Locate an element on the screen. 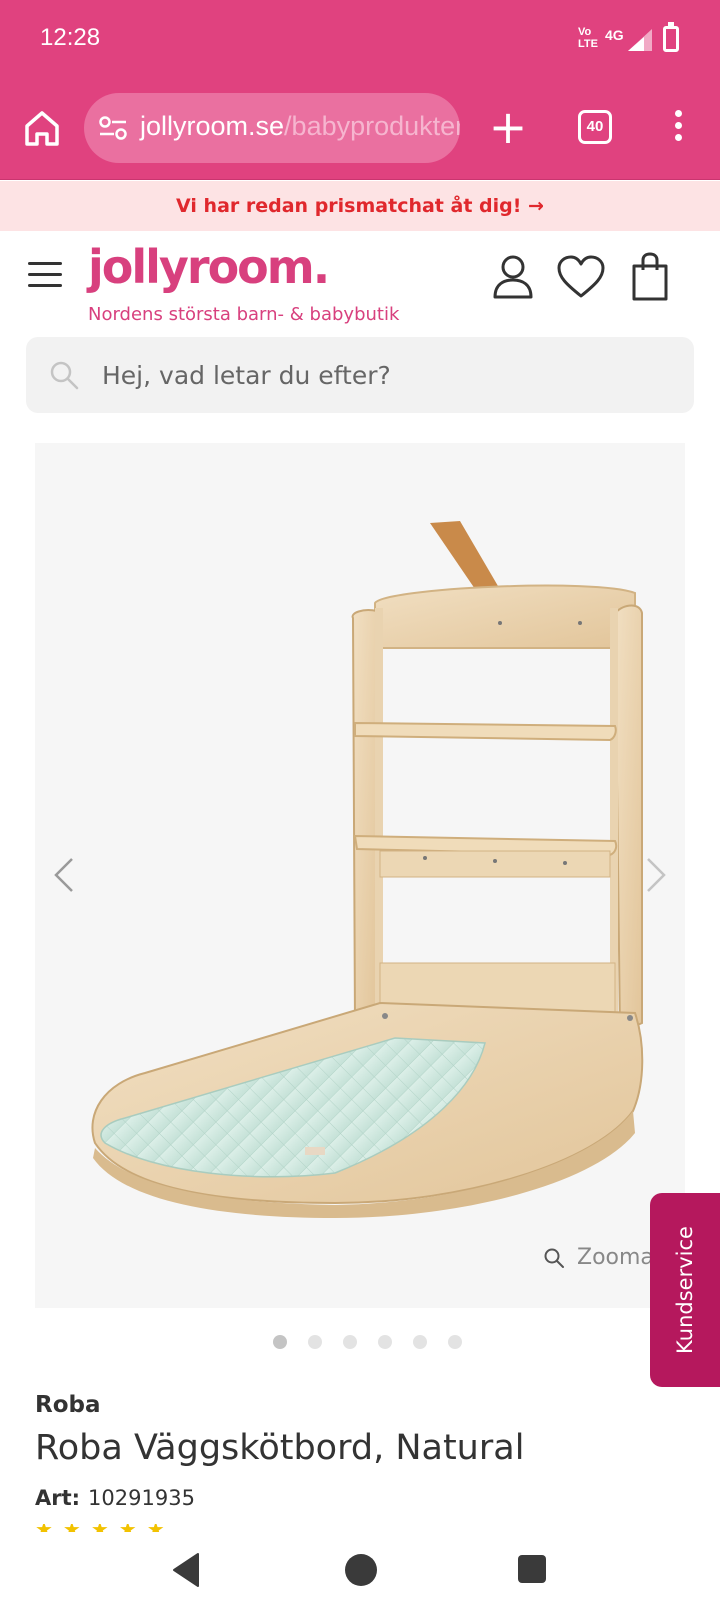  back-icon is located at coordinates (187, 1570).